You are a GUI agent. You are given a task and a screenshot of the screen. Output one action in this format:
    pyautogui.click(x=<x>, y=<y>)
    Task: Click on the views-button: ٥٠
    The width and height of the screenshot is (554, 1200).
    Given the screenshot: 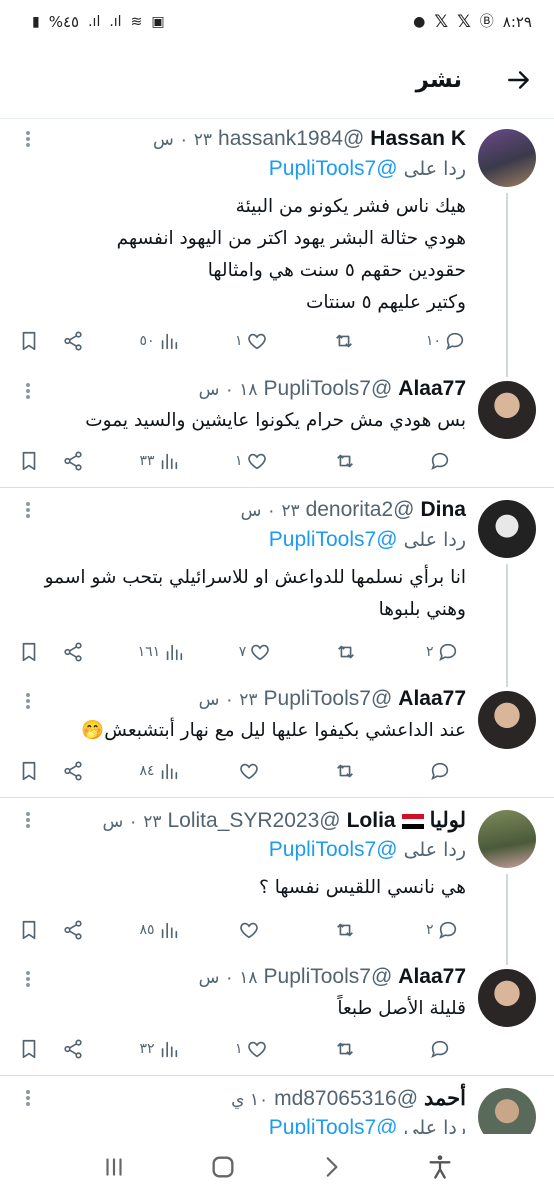 What is the action you would take?
    pyautogui.click(x=159, y=341)
    